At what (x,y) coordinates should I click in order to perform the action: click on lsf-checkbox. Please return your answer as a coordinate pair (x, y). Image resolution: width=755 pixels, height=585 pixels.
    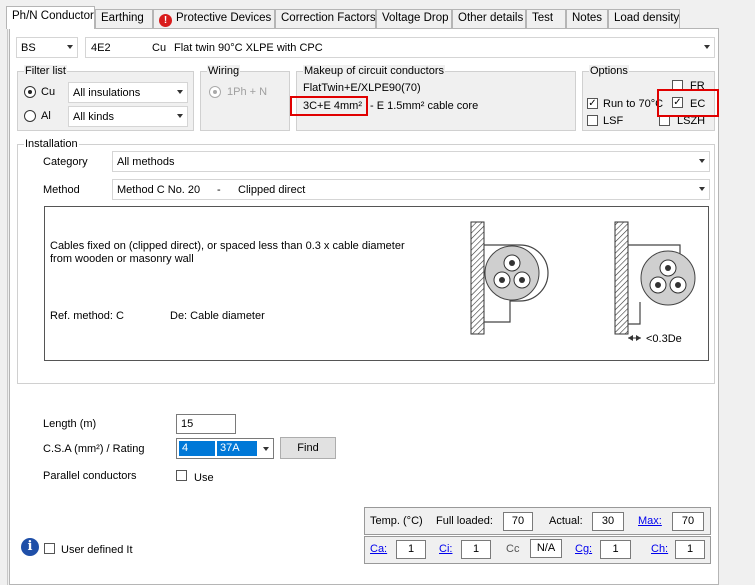
    Looking at the image, I should click on (592, 120).